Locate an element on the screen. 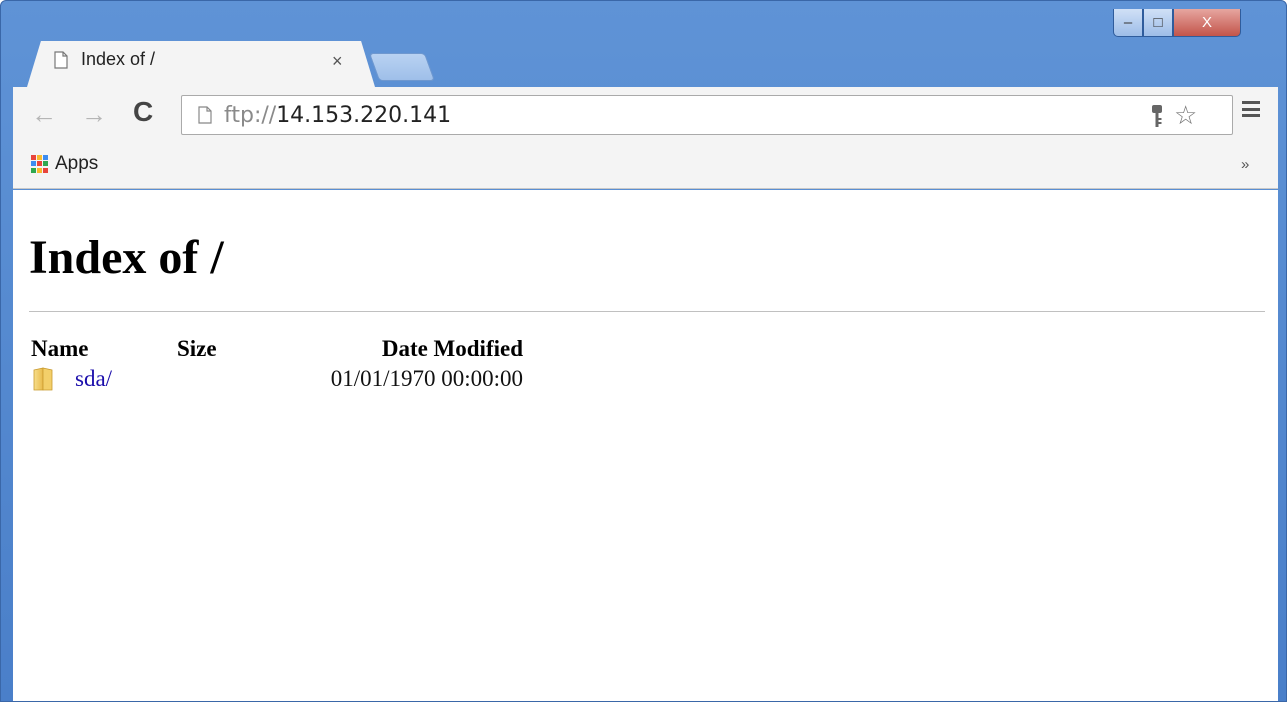 Image resolution: width=1287 pixels, height=702 pixels. apps-link: Apps is located at coordinates (76, 164).